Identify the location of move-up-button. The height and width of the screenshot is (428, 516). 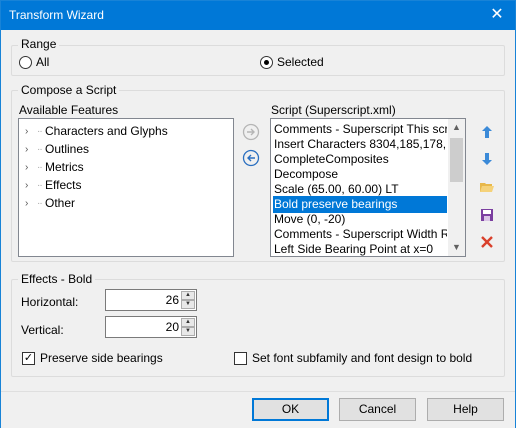
(487, 132).